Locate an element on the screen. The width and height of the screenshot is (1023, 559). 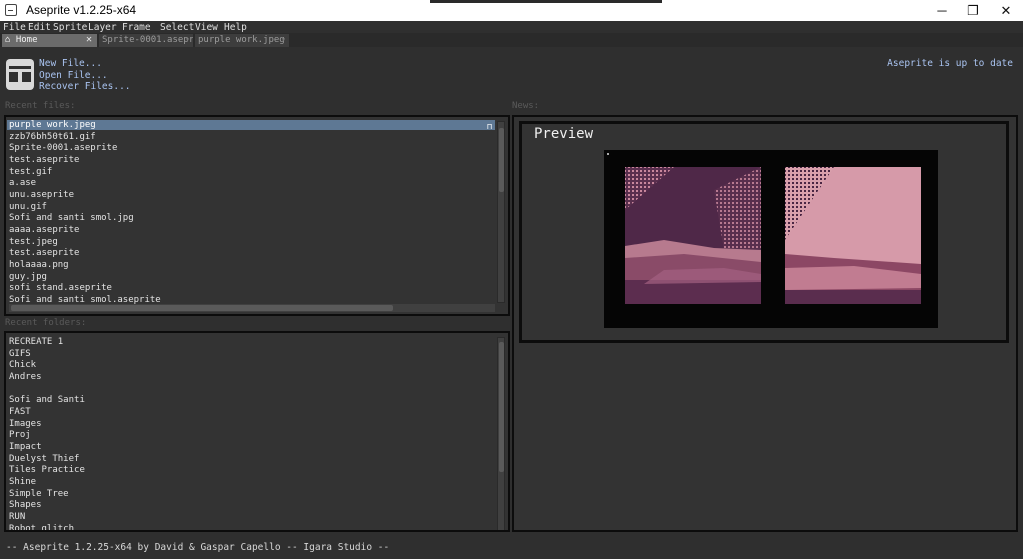
recent-files-vscroll-thumb is located at coordinates (501, 160).